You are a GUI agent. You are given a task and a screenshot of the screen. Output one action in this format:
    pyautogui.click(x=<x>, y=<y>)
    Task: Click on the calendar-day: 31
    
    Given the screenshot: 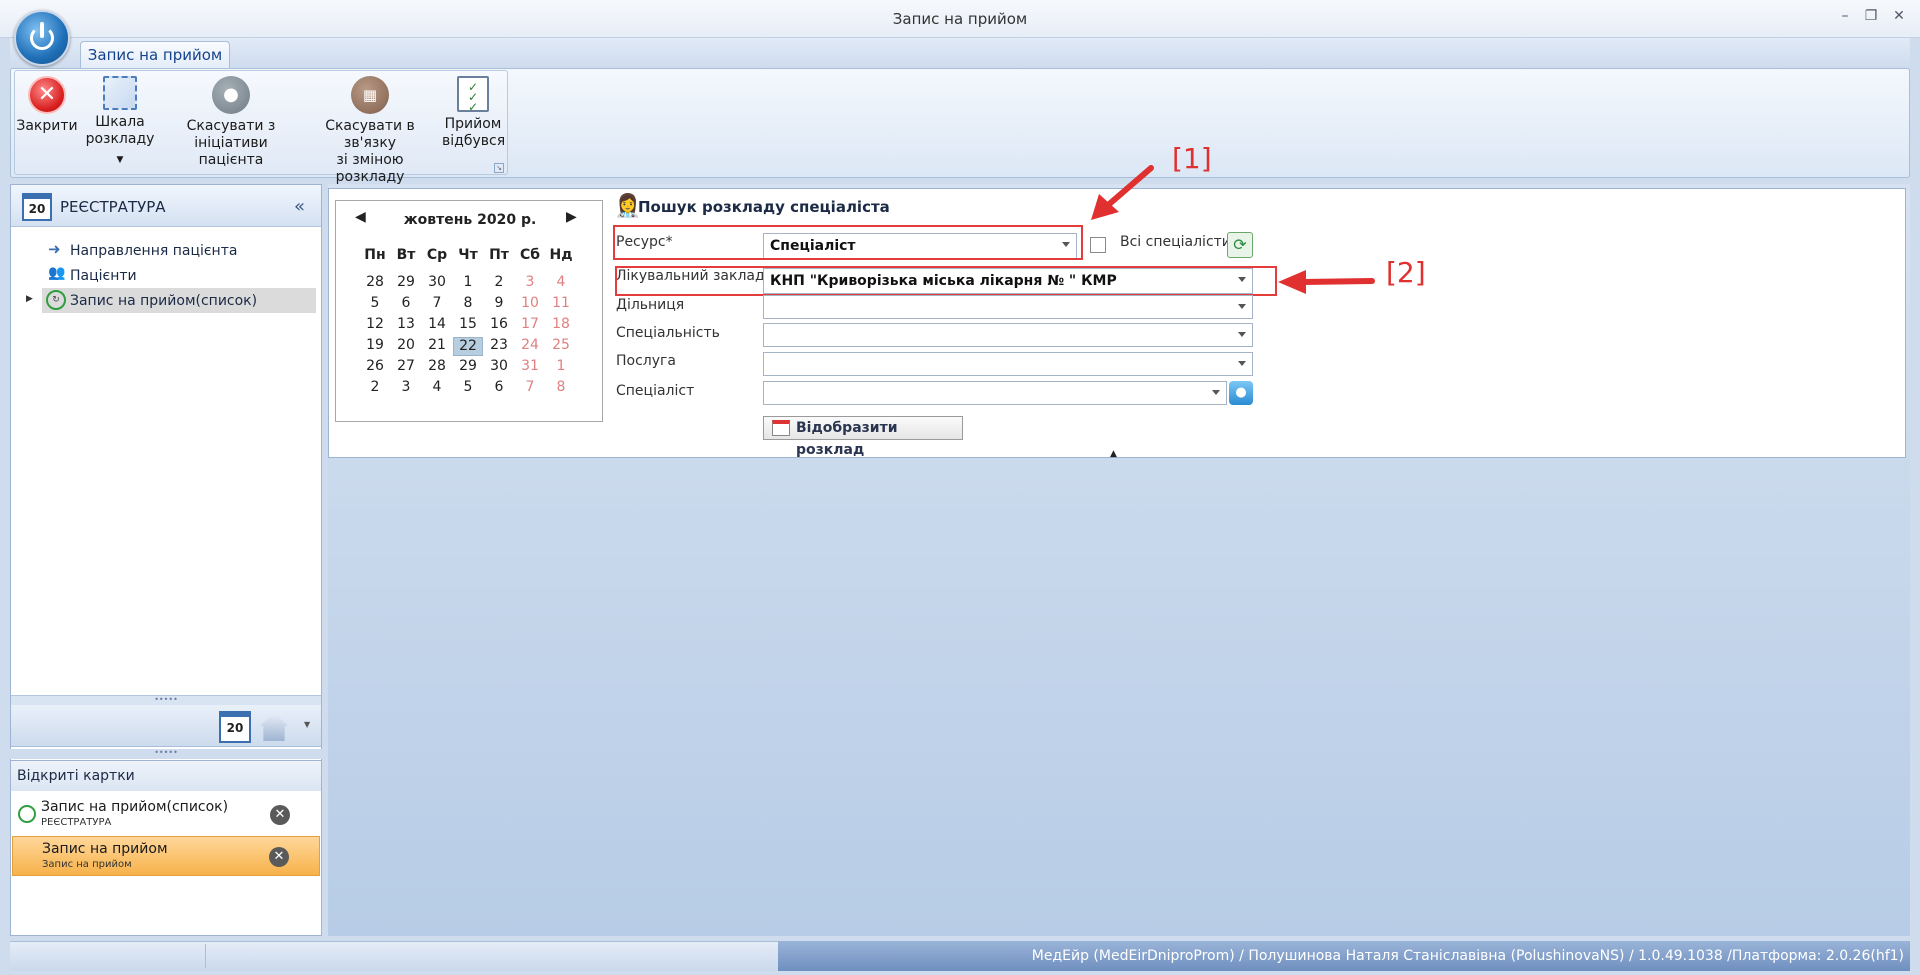 What is the action you would take?
    pyautogui.click(x=530, y=367)
    